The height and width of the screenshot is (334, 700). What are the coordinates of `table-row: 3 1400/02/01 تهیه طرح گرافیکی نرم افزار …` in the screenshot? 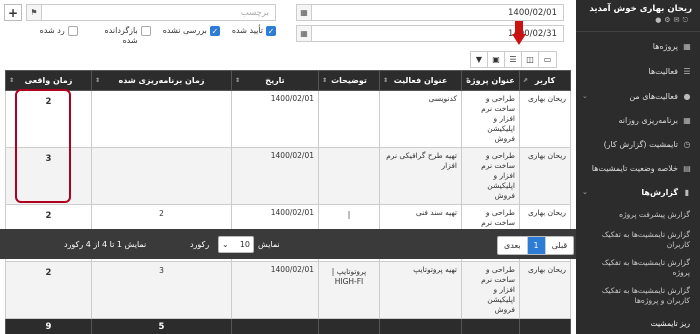 It's located at (288, 176).